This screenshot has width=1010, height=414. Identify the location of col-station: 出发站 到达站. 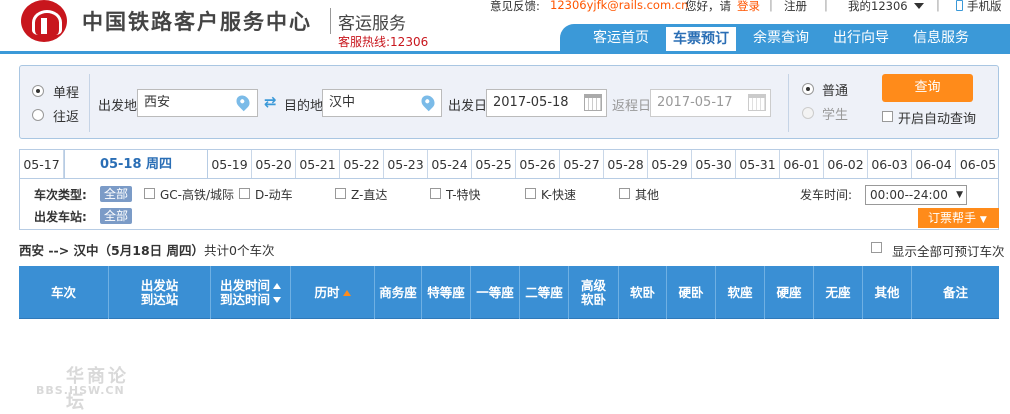
(160, 292).